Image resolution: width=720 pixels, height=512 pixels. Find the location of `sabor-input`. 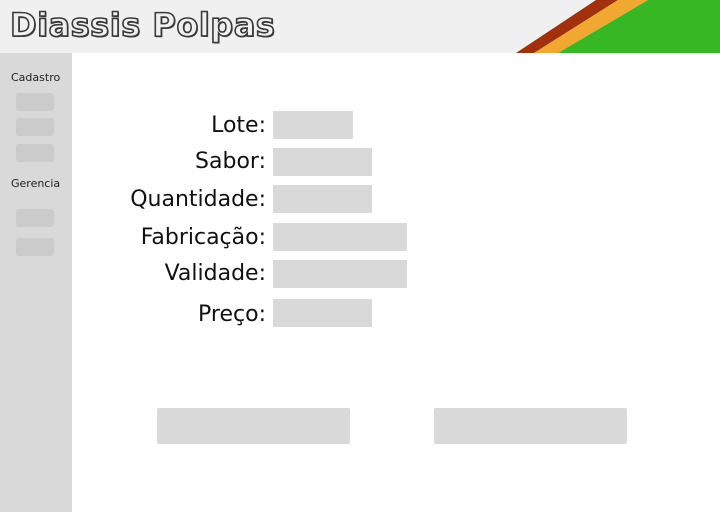

sabor-input is located at coordinates (322, 162).